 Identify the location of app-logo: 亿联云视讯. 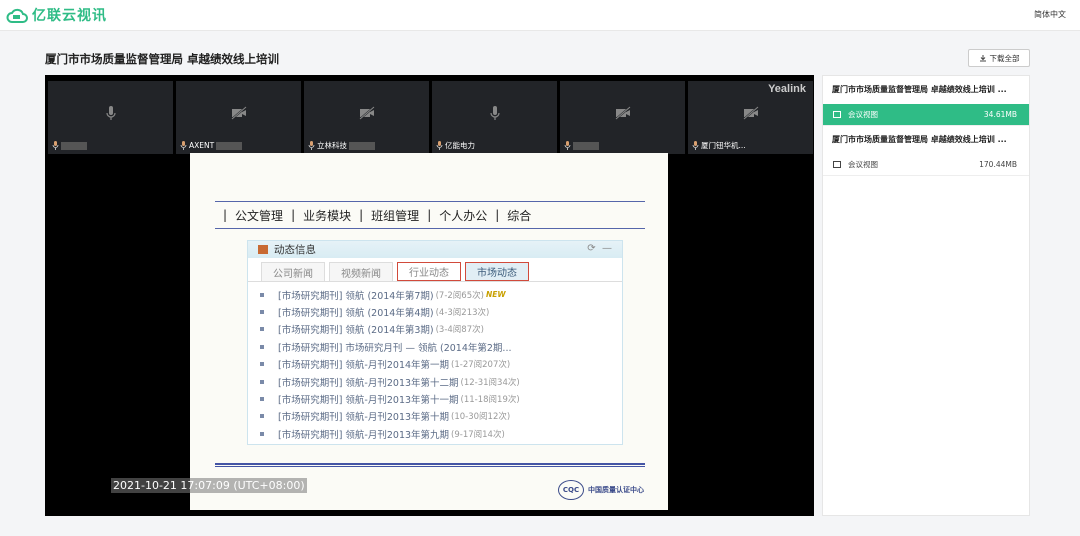
(56, 15).